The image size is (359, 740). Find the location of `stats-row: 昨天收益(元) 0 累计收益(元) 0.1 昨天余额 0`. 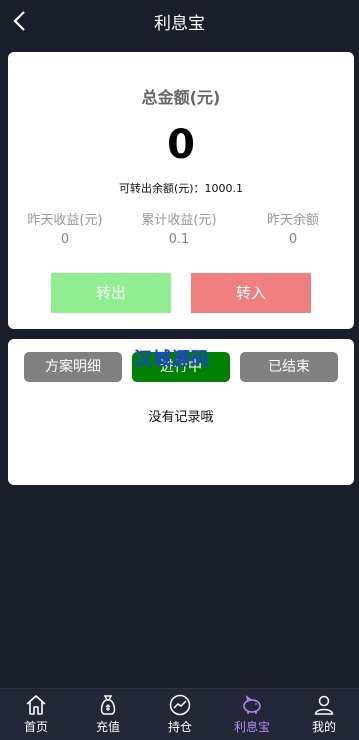

stats-row: 昨天收益(元) 0 累计收益(元) 0.1 昨天余额 0 is located at coordinates (181, 229).